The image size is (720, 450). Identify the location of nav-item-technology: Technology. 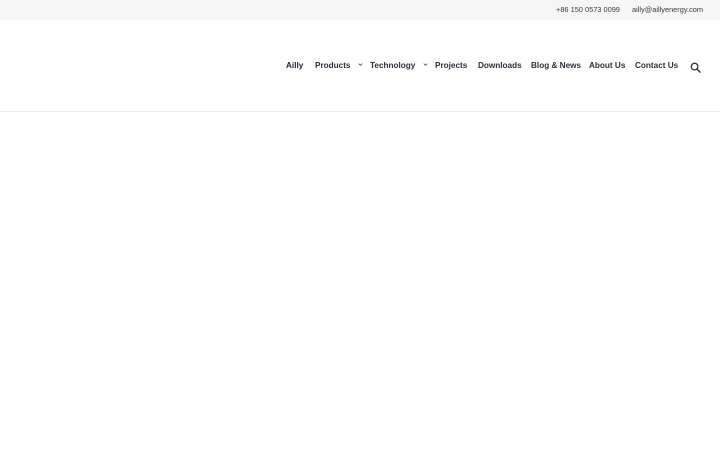
(399, 66).